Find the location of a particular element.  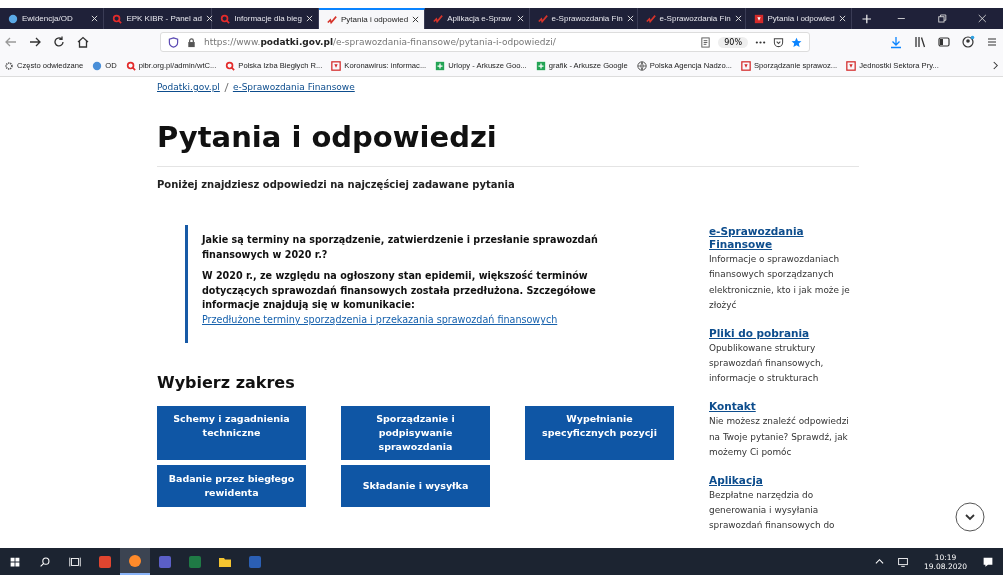

home-icon is located at coordinates (83, 42).